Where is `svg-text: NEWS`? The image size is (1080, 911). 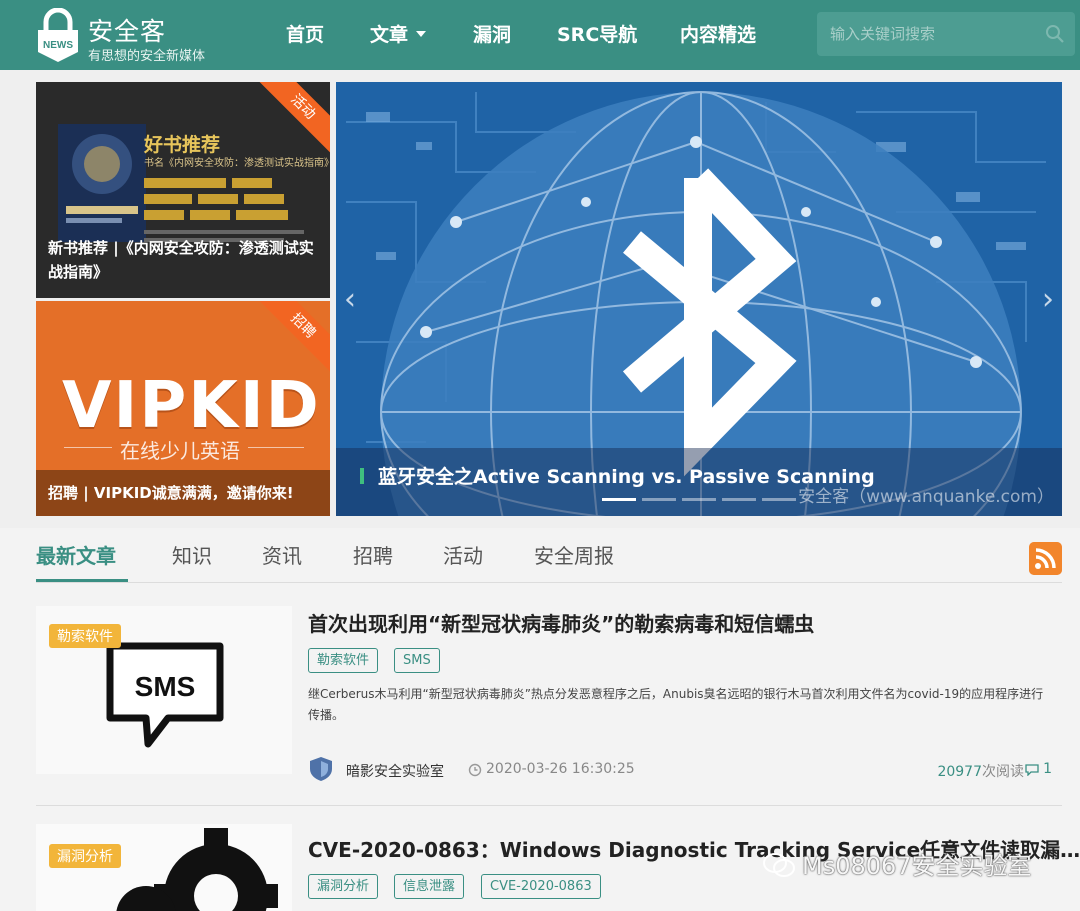
svg-text: NEWS is located at coordinates (58, 45).